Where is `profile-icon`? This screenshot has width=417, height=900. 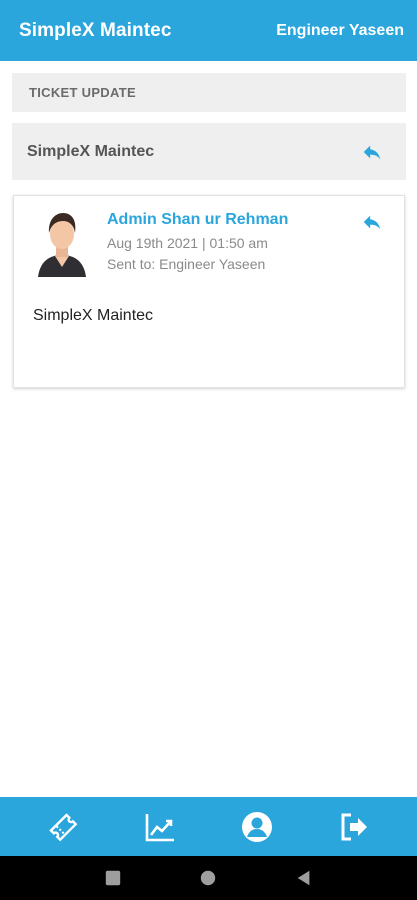
profile-icon is located at coordinates (257, 827).